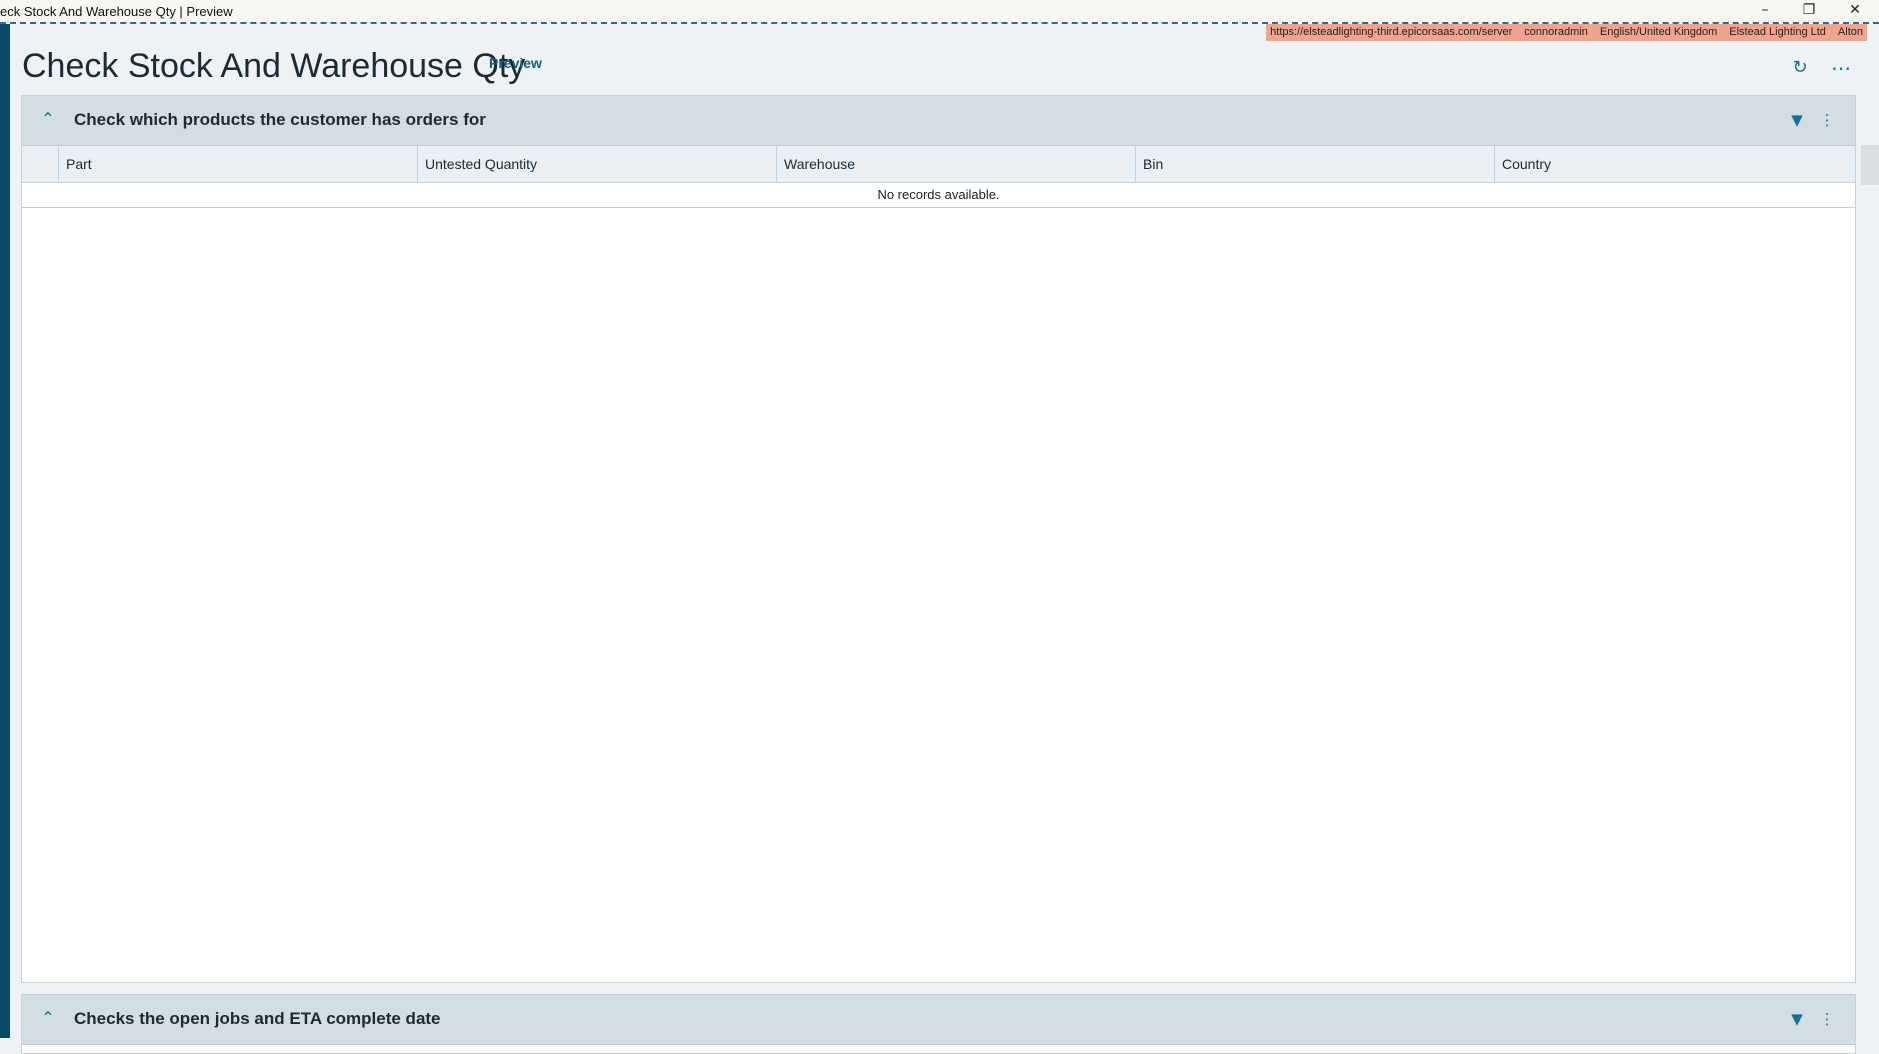 This screenshot has width=1879, height=1054. I want to click on left-accent-bar, so click(5, 531).